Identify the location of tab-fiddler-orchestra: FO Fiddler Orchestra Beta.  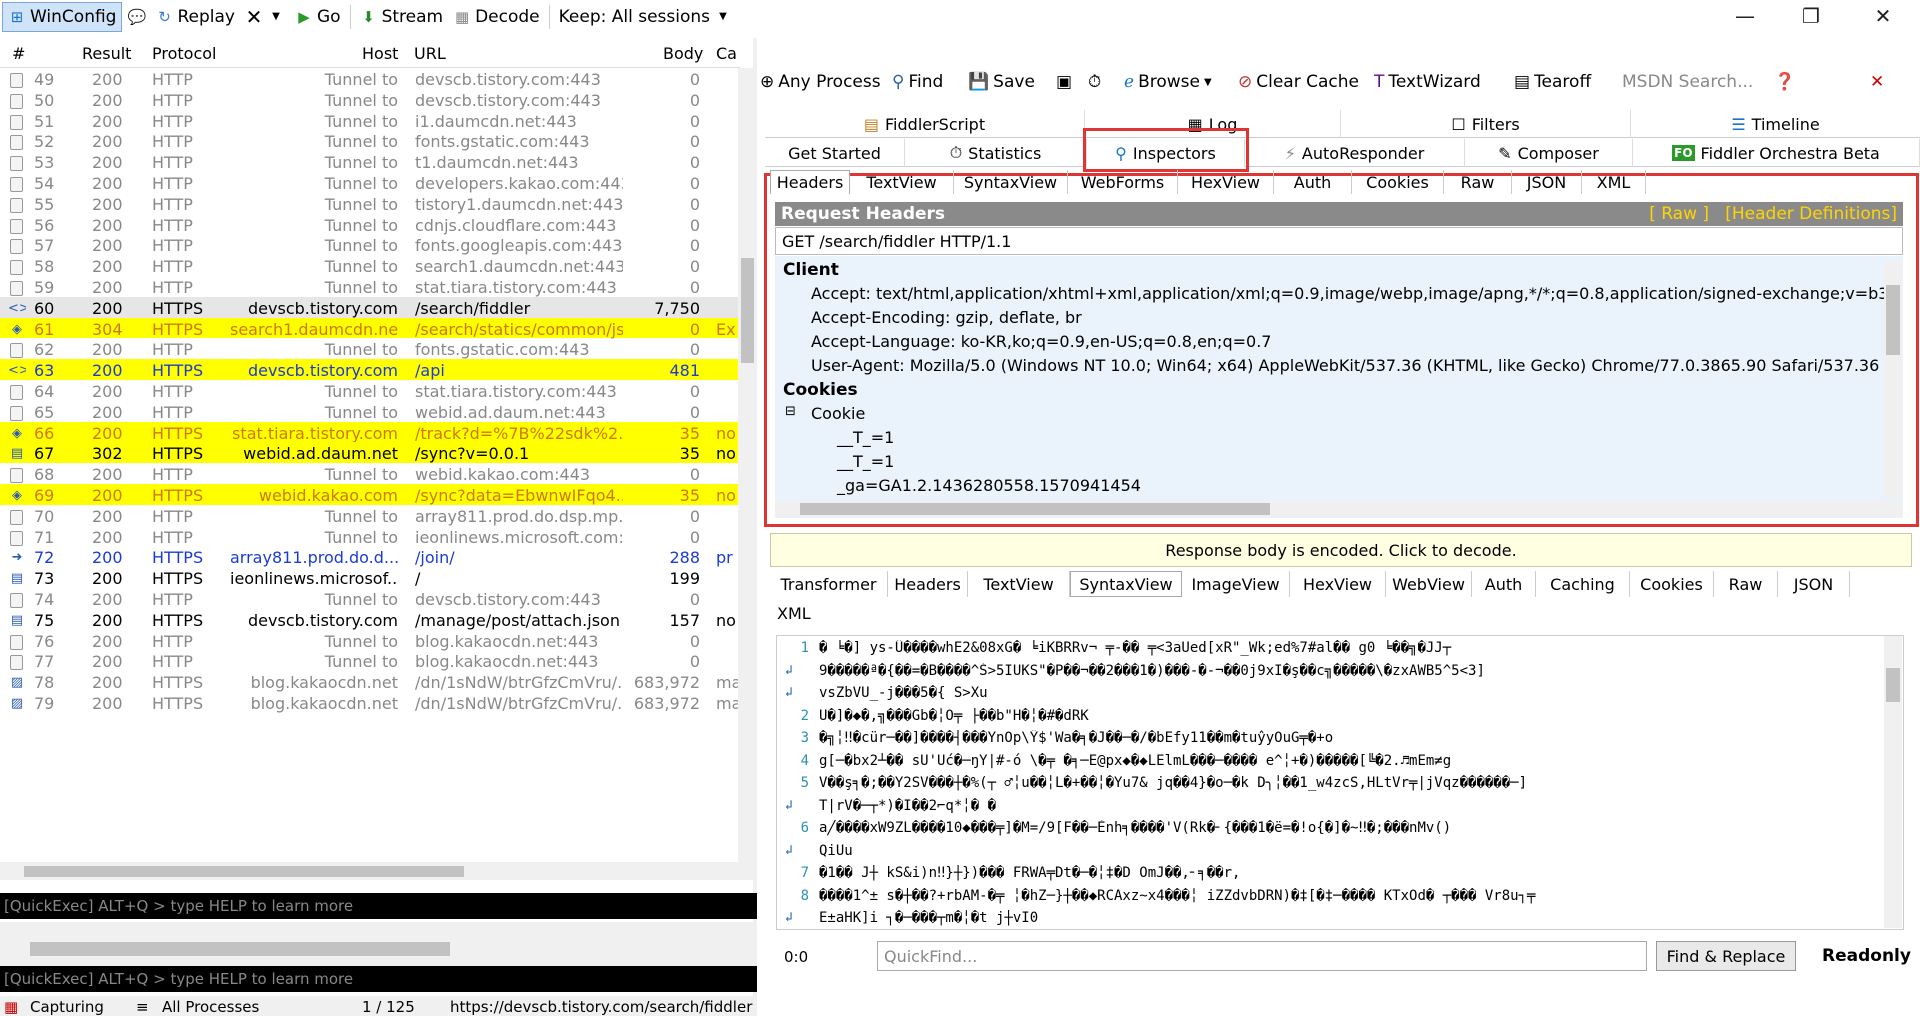
(1776, 153).